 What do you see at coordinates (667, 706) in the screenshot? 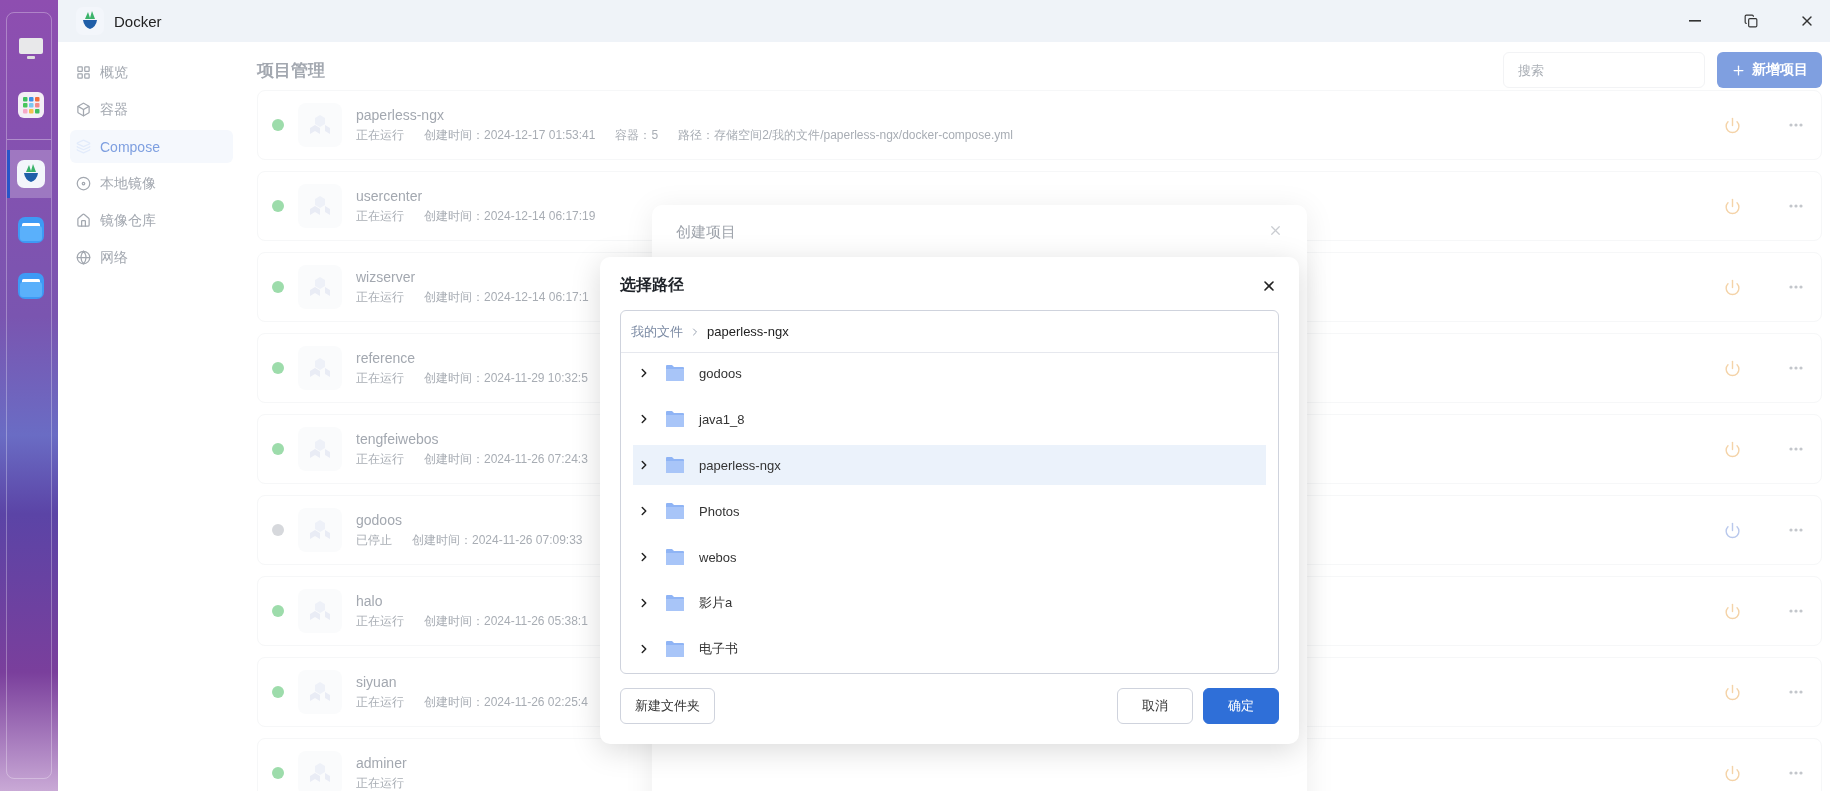
I see `new-folder-button: 新建文件夹` at bounding box center [667, 706].